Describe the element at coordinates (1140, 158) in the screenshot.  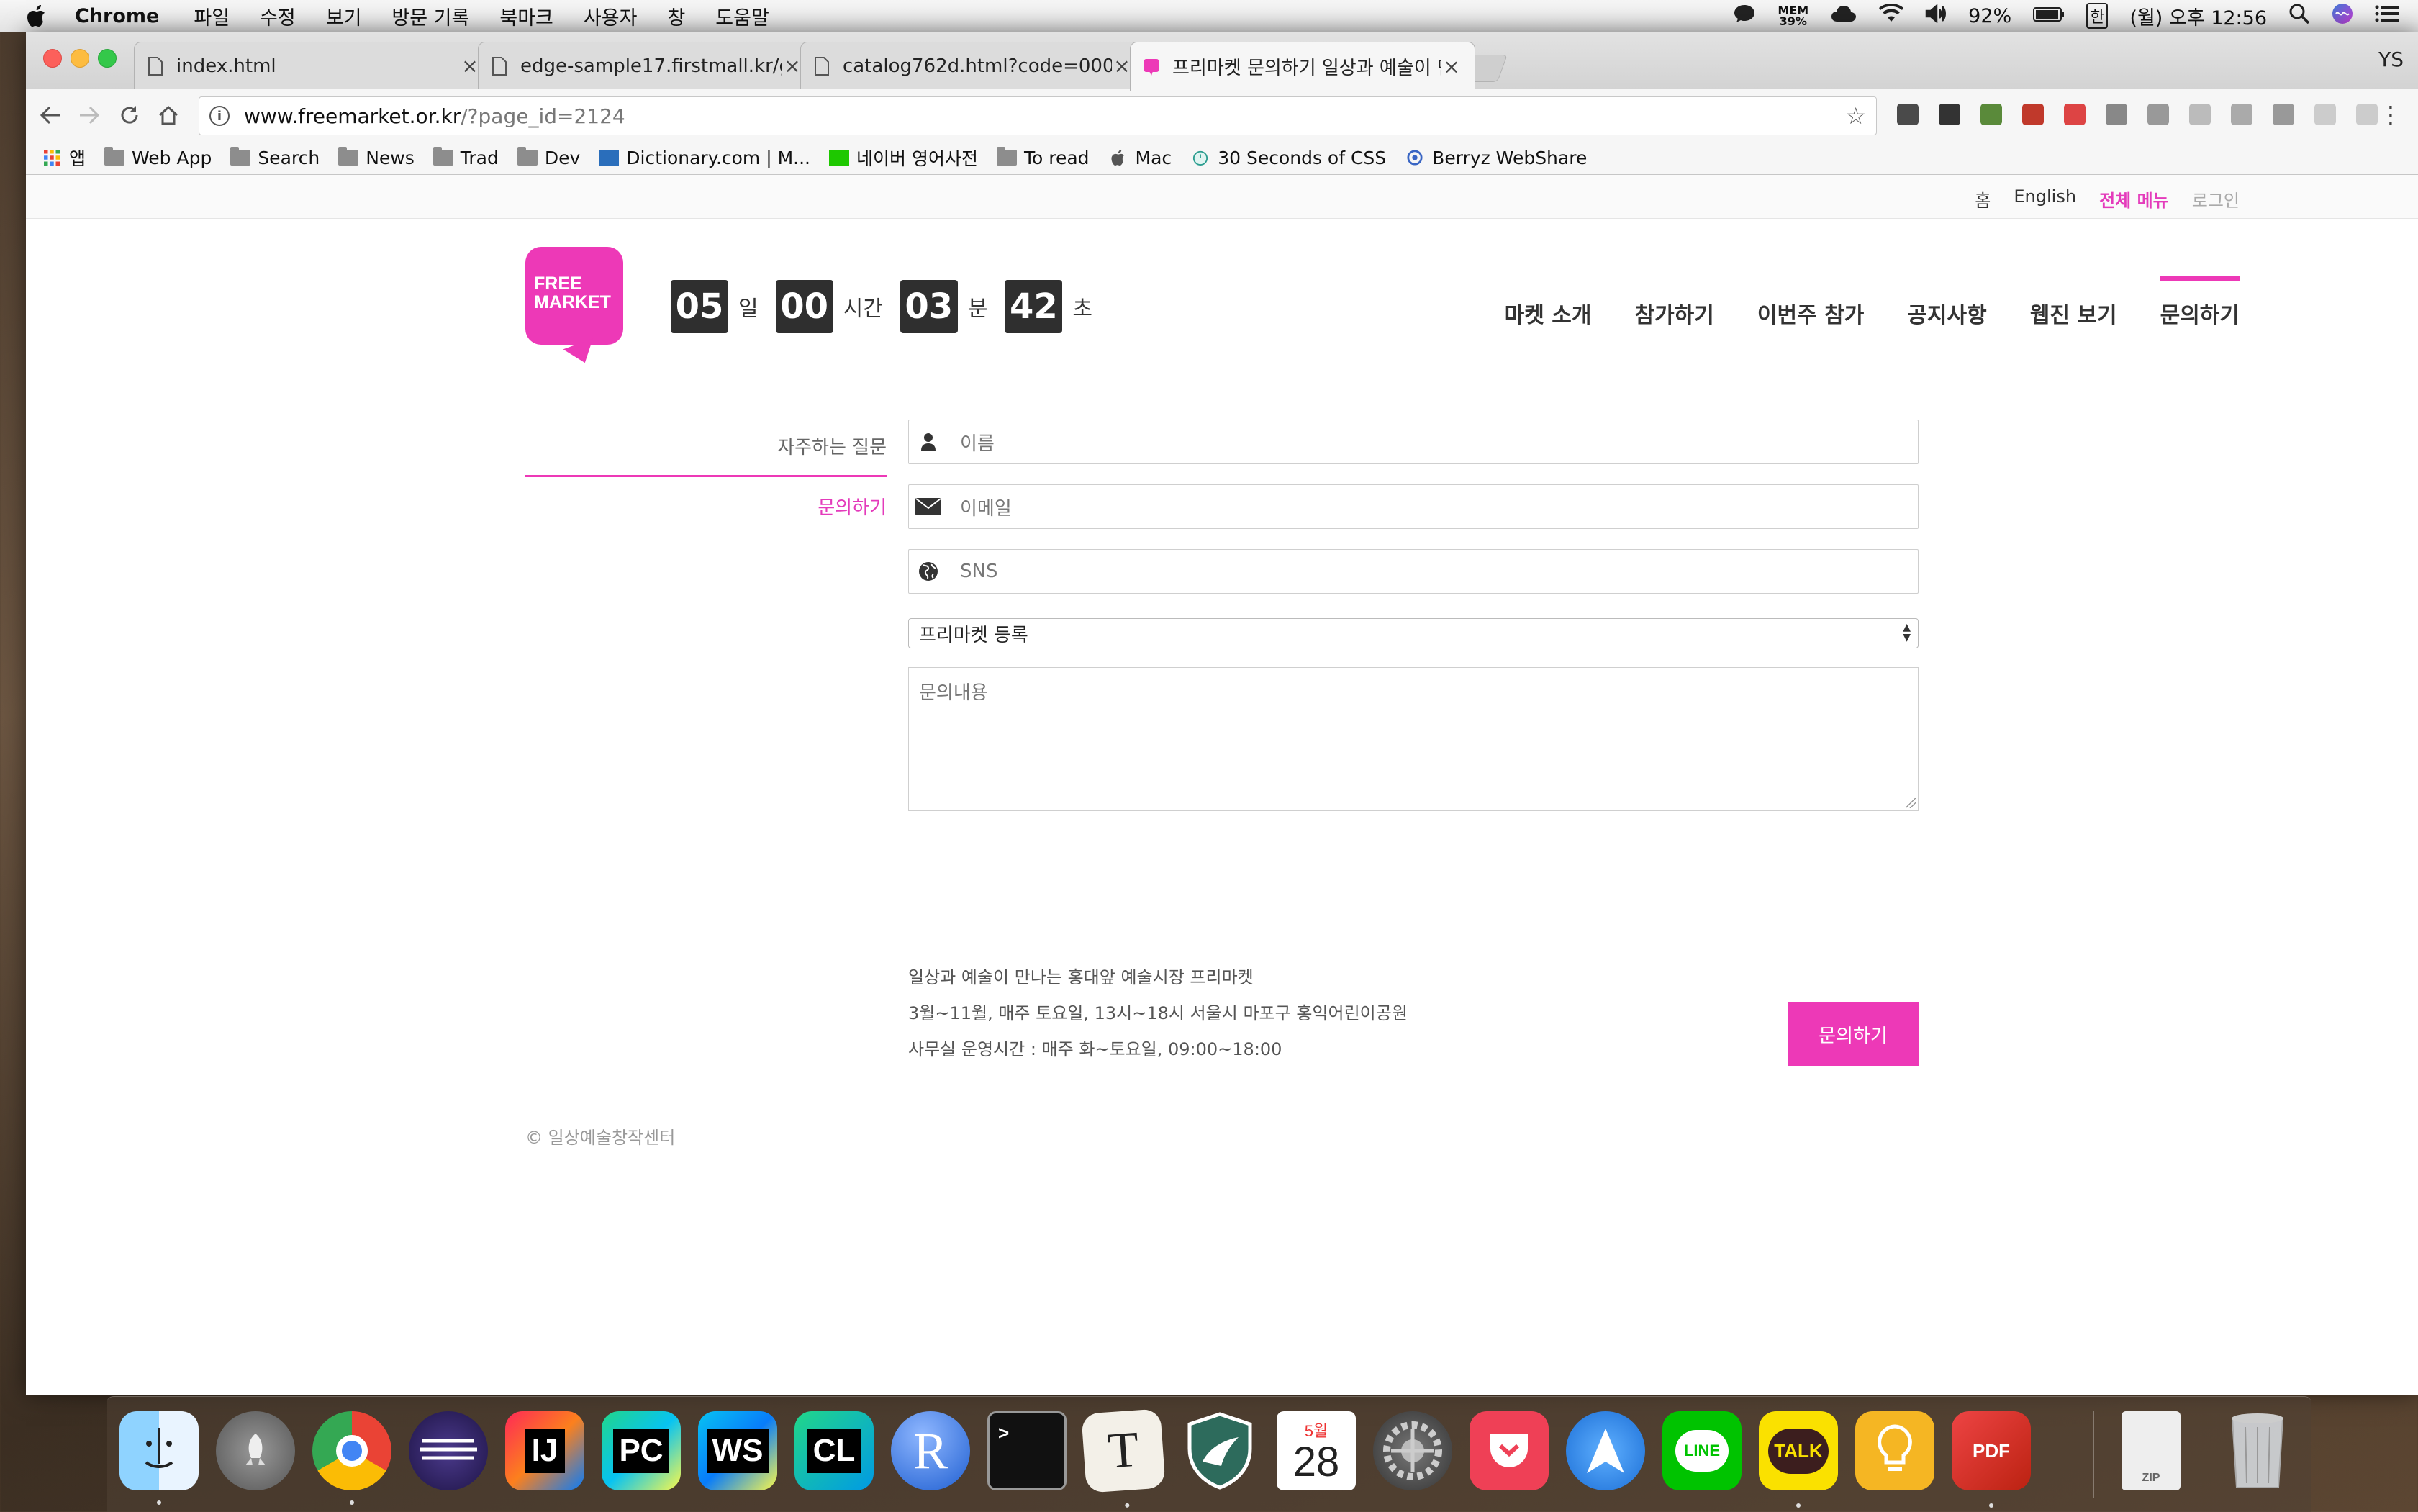
I see `bookmark-mac: Mac` at that location.